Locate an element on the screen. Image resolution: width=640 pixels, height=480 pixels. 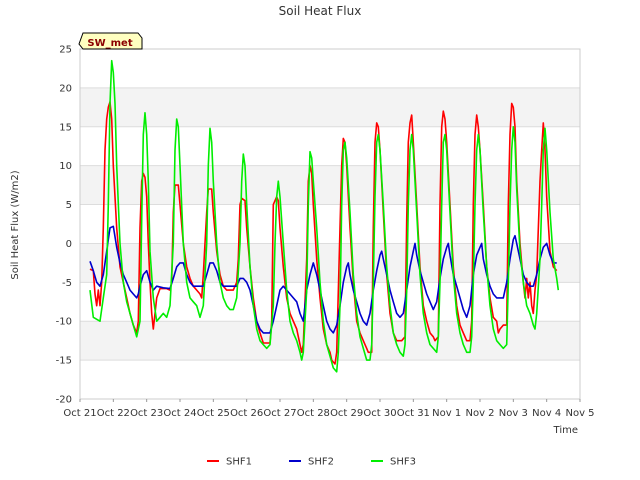
x-tick-label: Oct 29 is located at coordinates (346, 413).